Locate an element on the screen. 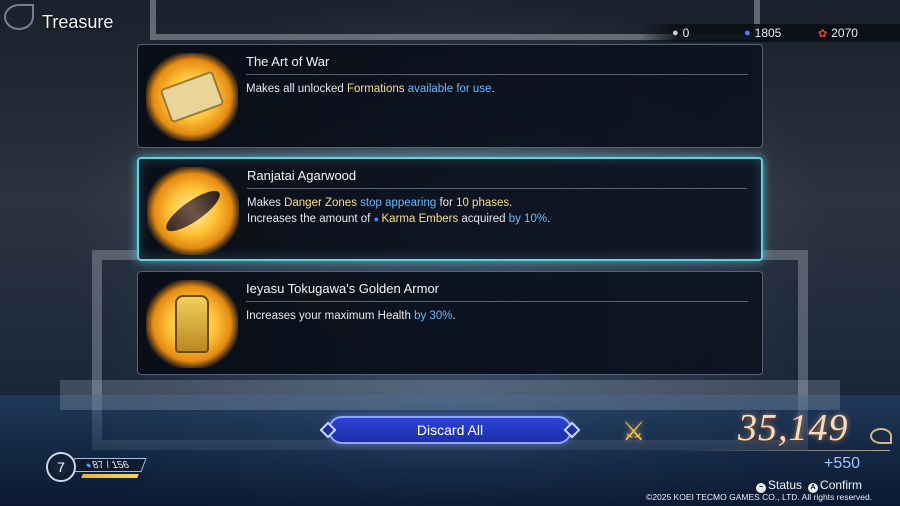  description-line: Increases your maximum Health by 30%. is located at coordinates (351, 316).